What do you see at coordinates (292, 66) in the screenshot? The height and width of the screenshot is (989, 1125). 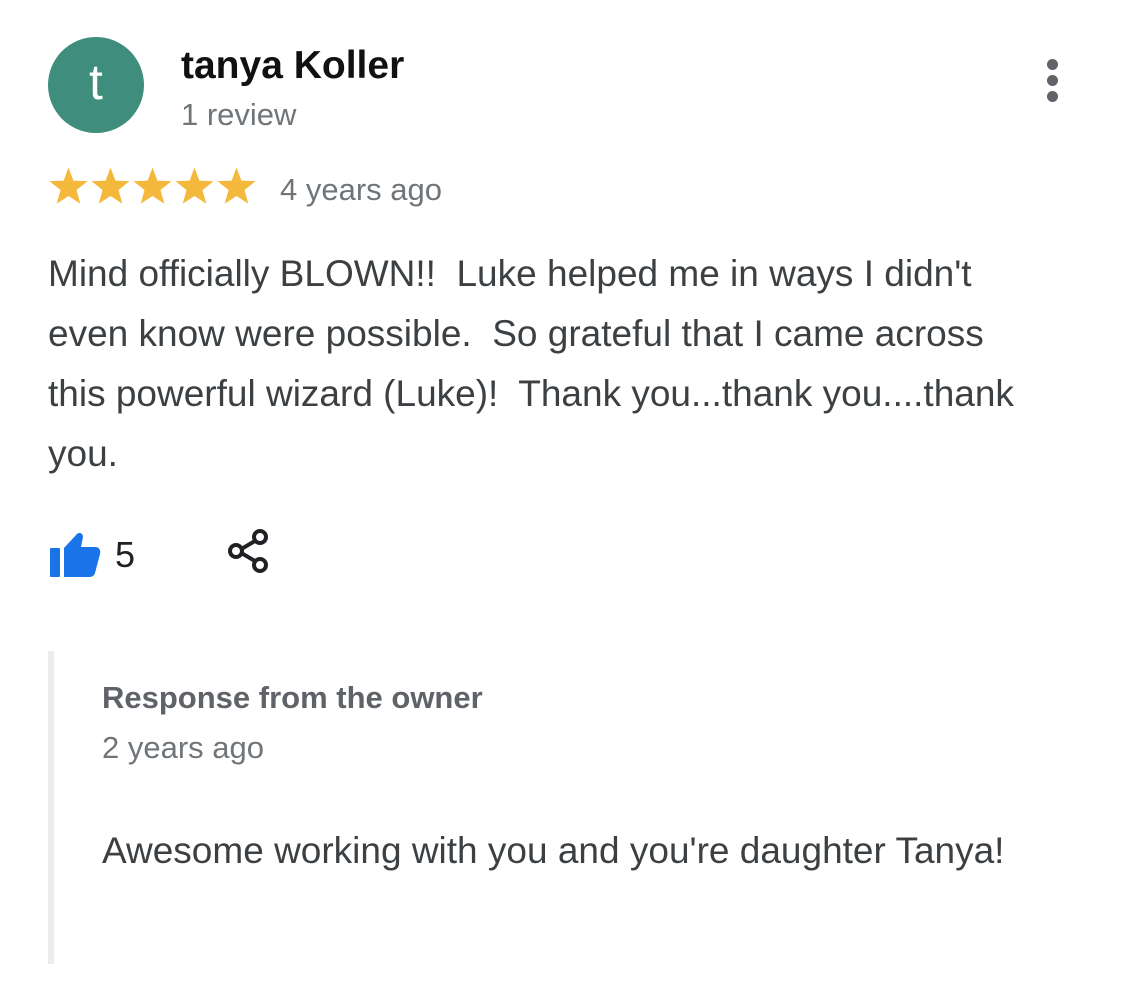 I see `reviewer-name: tanya Koller` at bounding box center [292, 66].